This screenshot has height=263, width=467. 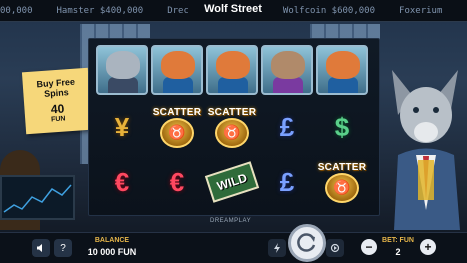 What do you see at coordinates (100, 10) in the screenshot?
I see `ticker-item: Hamster $400,000` at bounding box center [100, 10].